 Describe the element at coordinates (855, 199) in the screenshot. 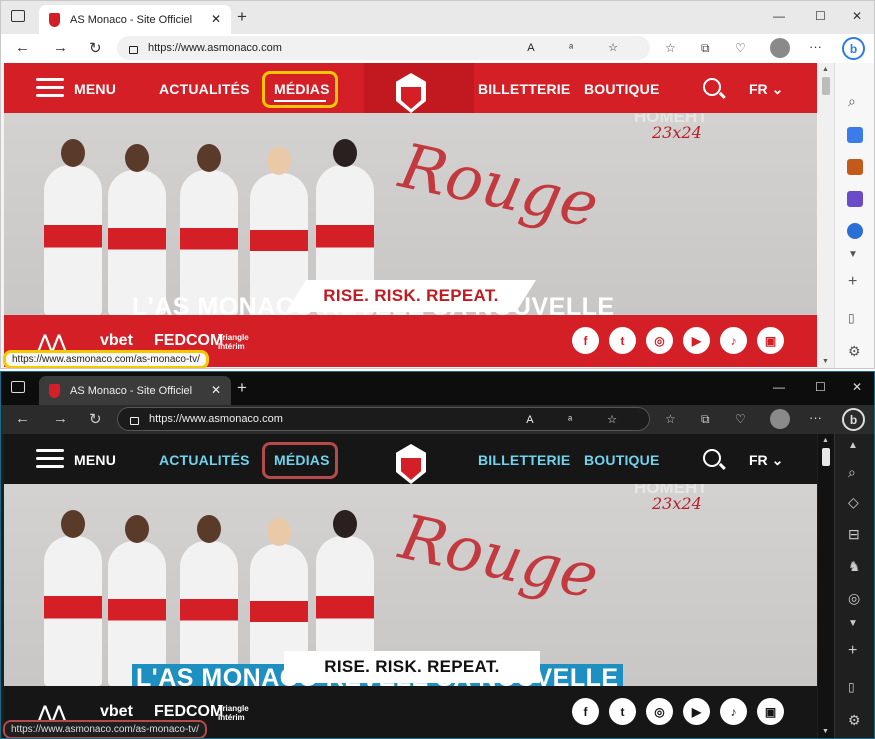

I see `games-icon` at that location.